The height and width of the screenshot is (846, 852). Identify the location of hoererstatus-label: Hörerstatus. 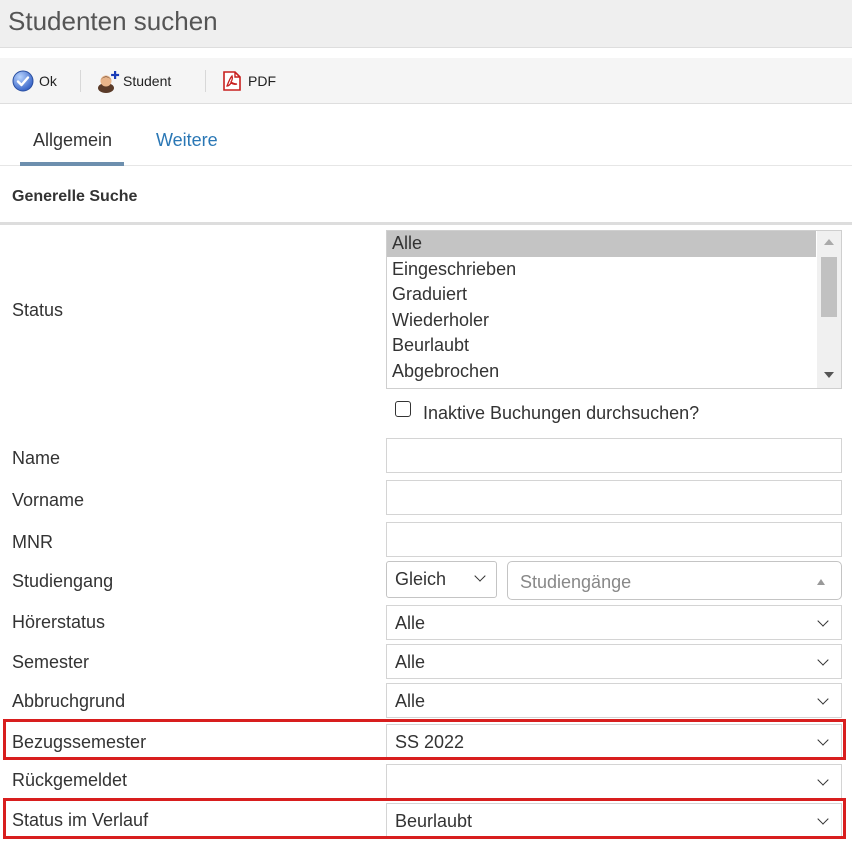
(59, 622).